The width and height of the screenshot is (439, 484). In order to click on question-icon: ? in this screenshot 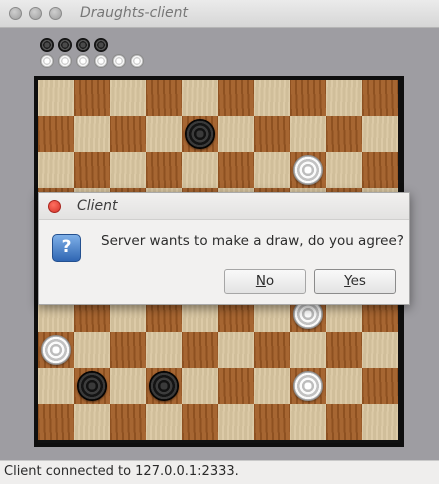, I will do `click(66, 248)`.